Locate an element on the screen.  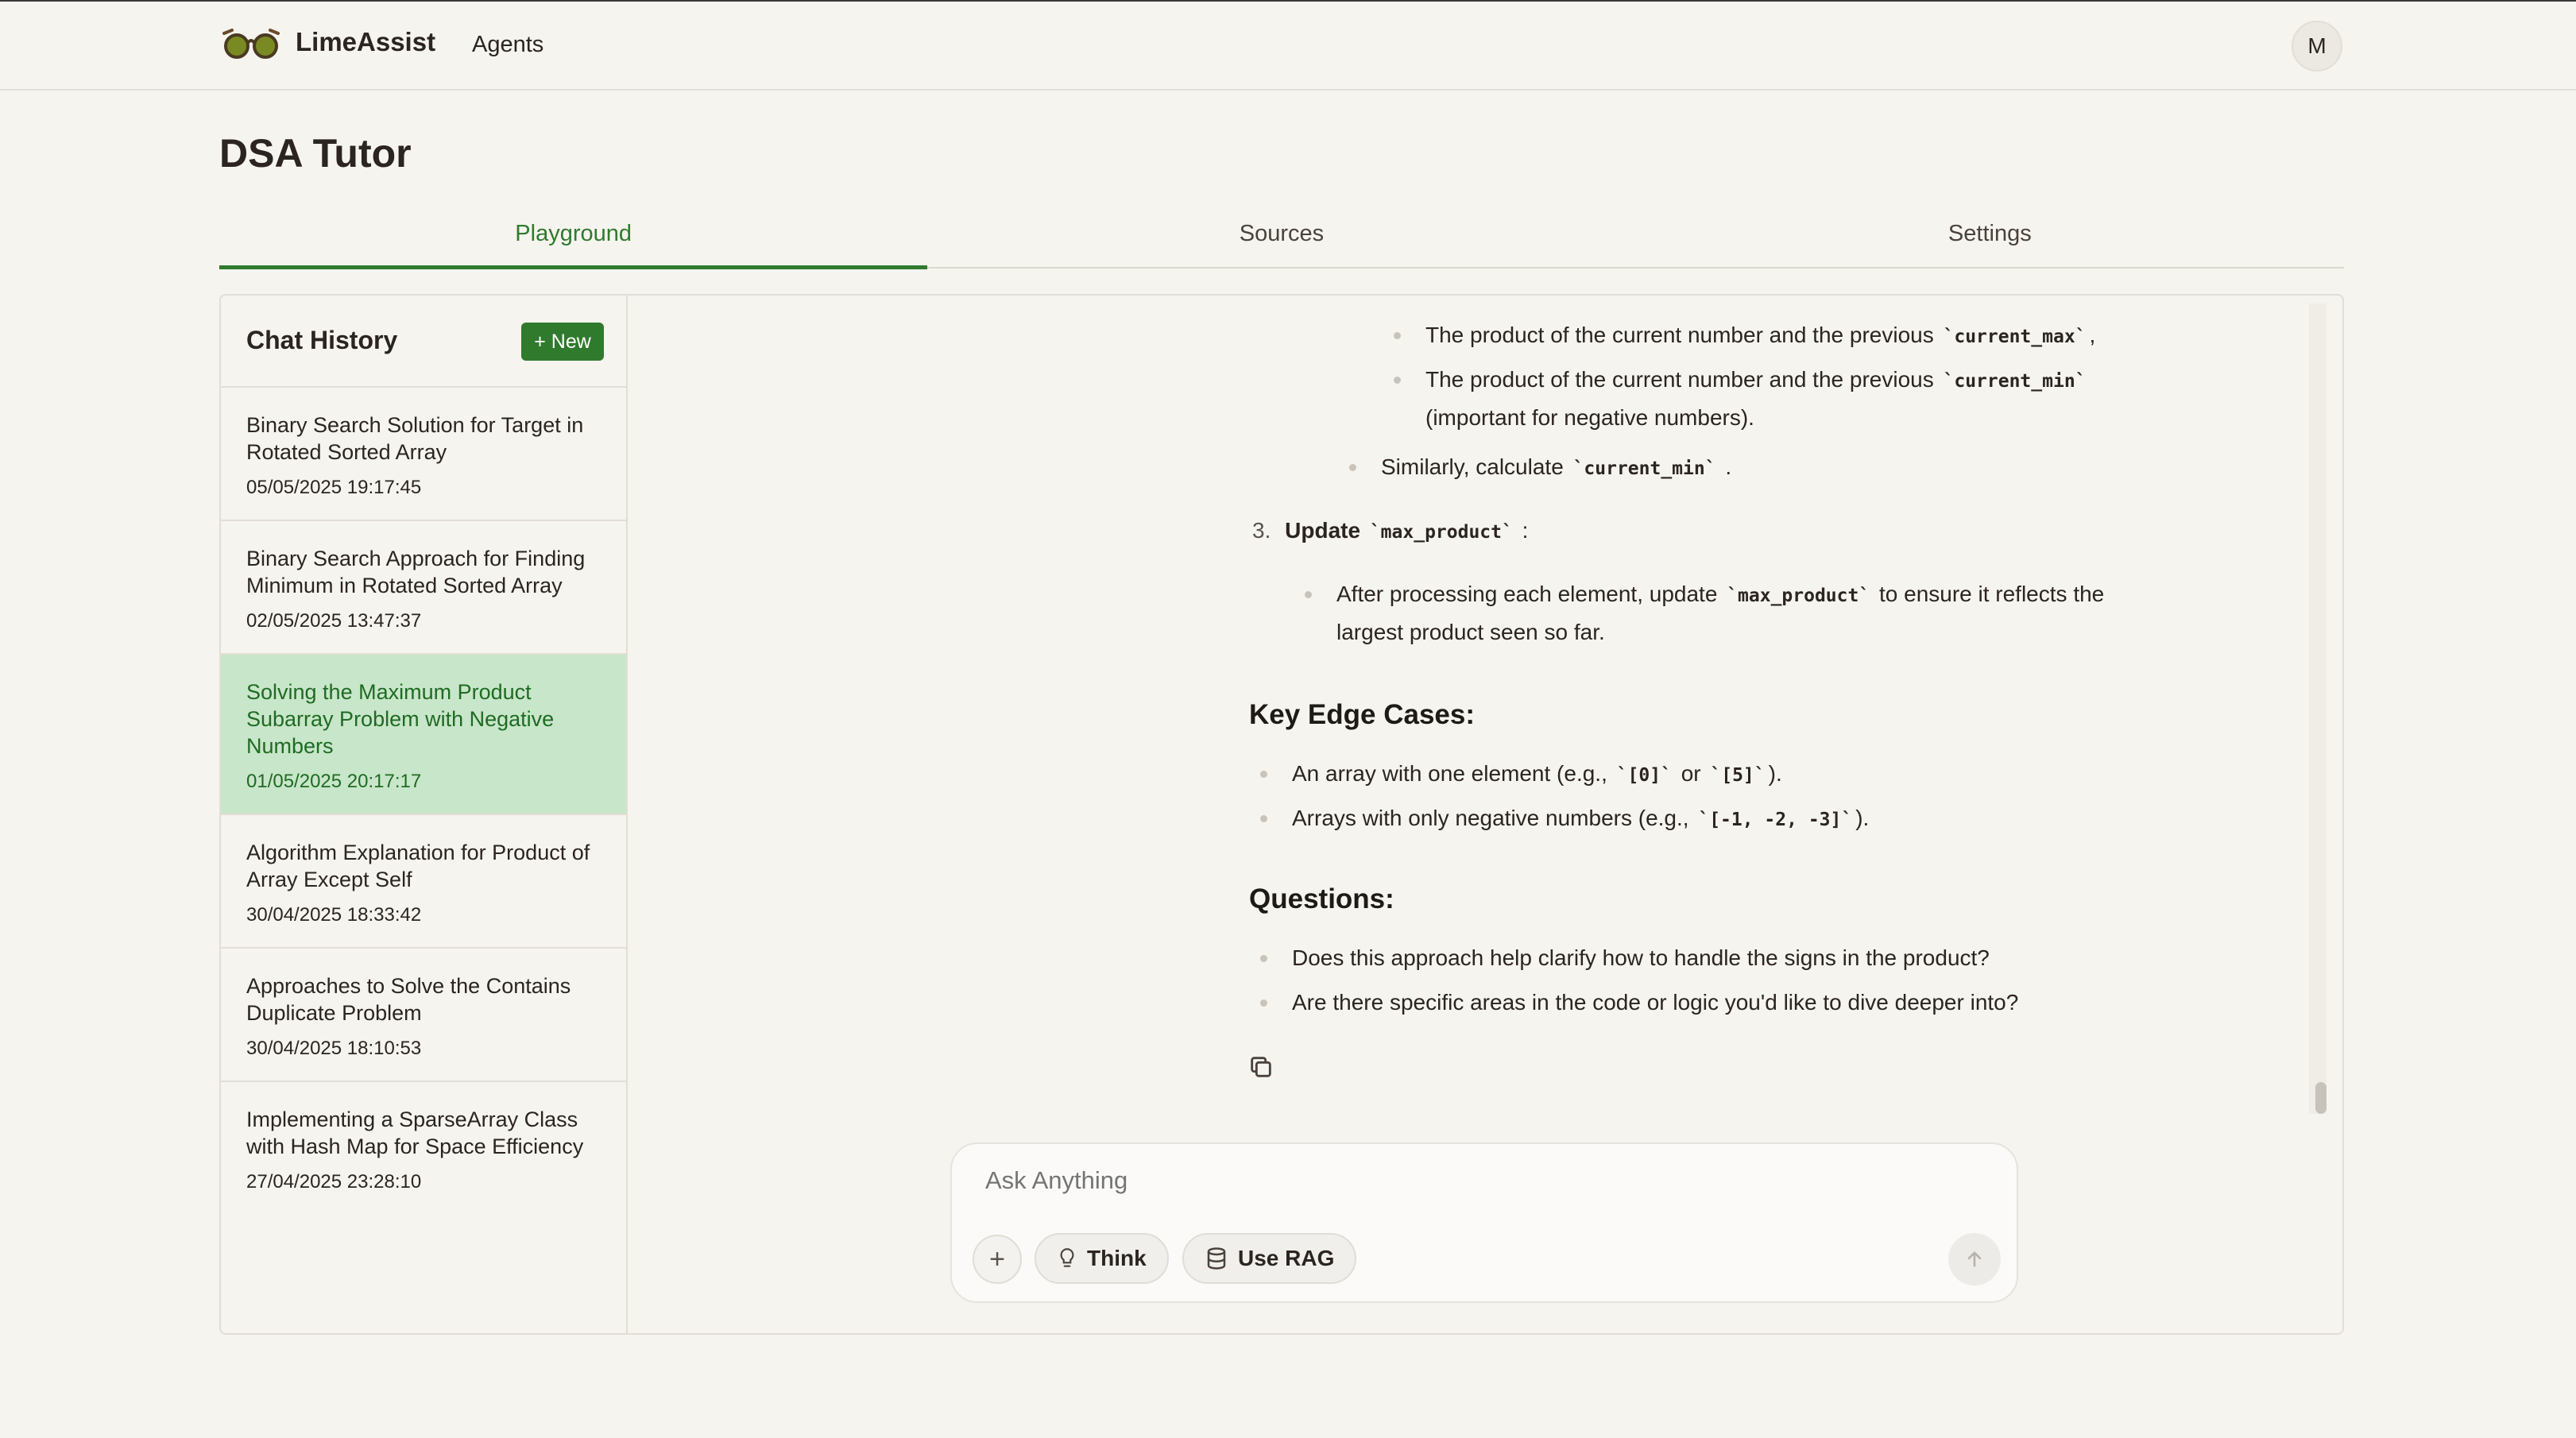
use-rag-button: Use RAG is located at coordinates (1269, 1258).